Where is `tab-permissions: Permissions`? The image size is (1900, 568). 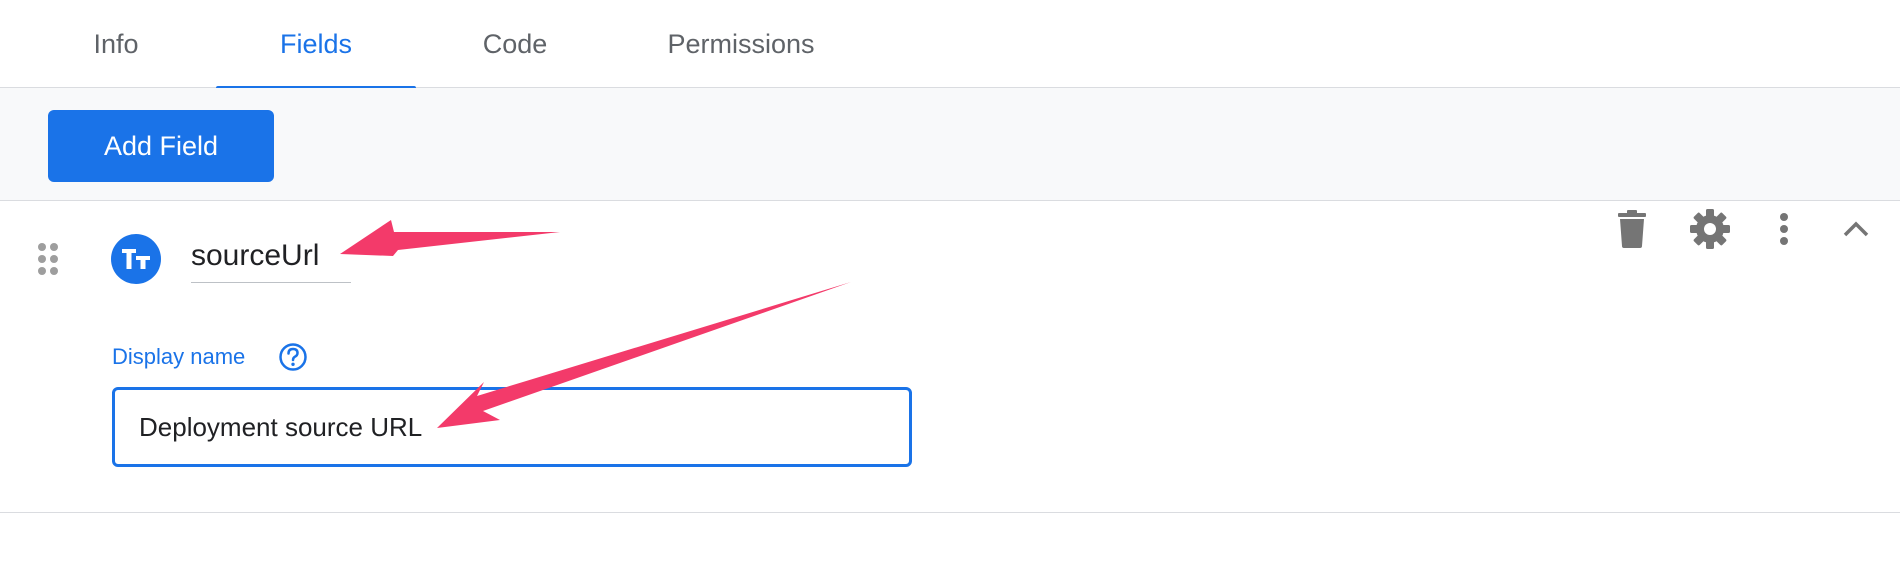 tab-permissions: Permissions is located at coordinates (741, 44).